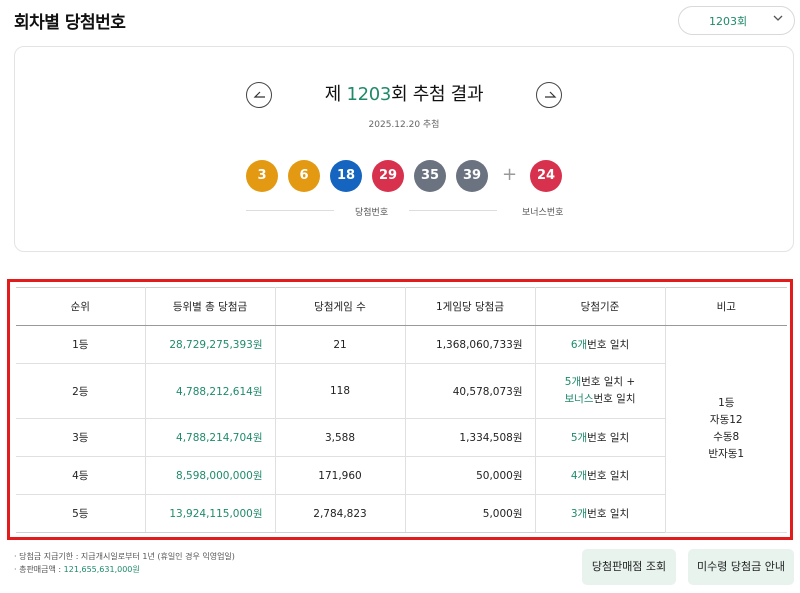 The image size is (800, 593). I want to click on winning-games-cell: 21, so click(340, 344).